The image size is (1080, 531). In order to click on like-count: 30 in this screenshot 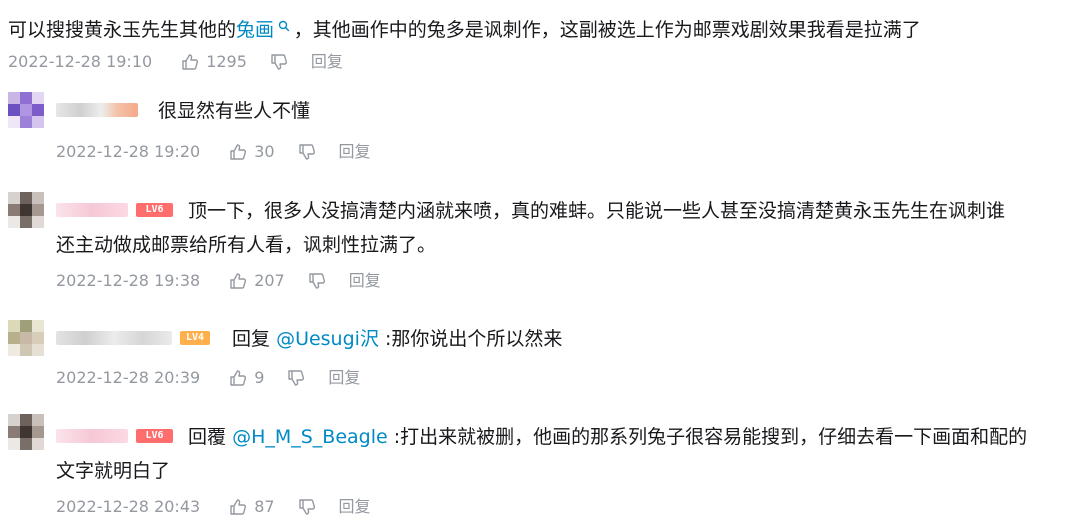, I will do `click(264, 151)`.